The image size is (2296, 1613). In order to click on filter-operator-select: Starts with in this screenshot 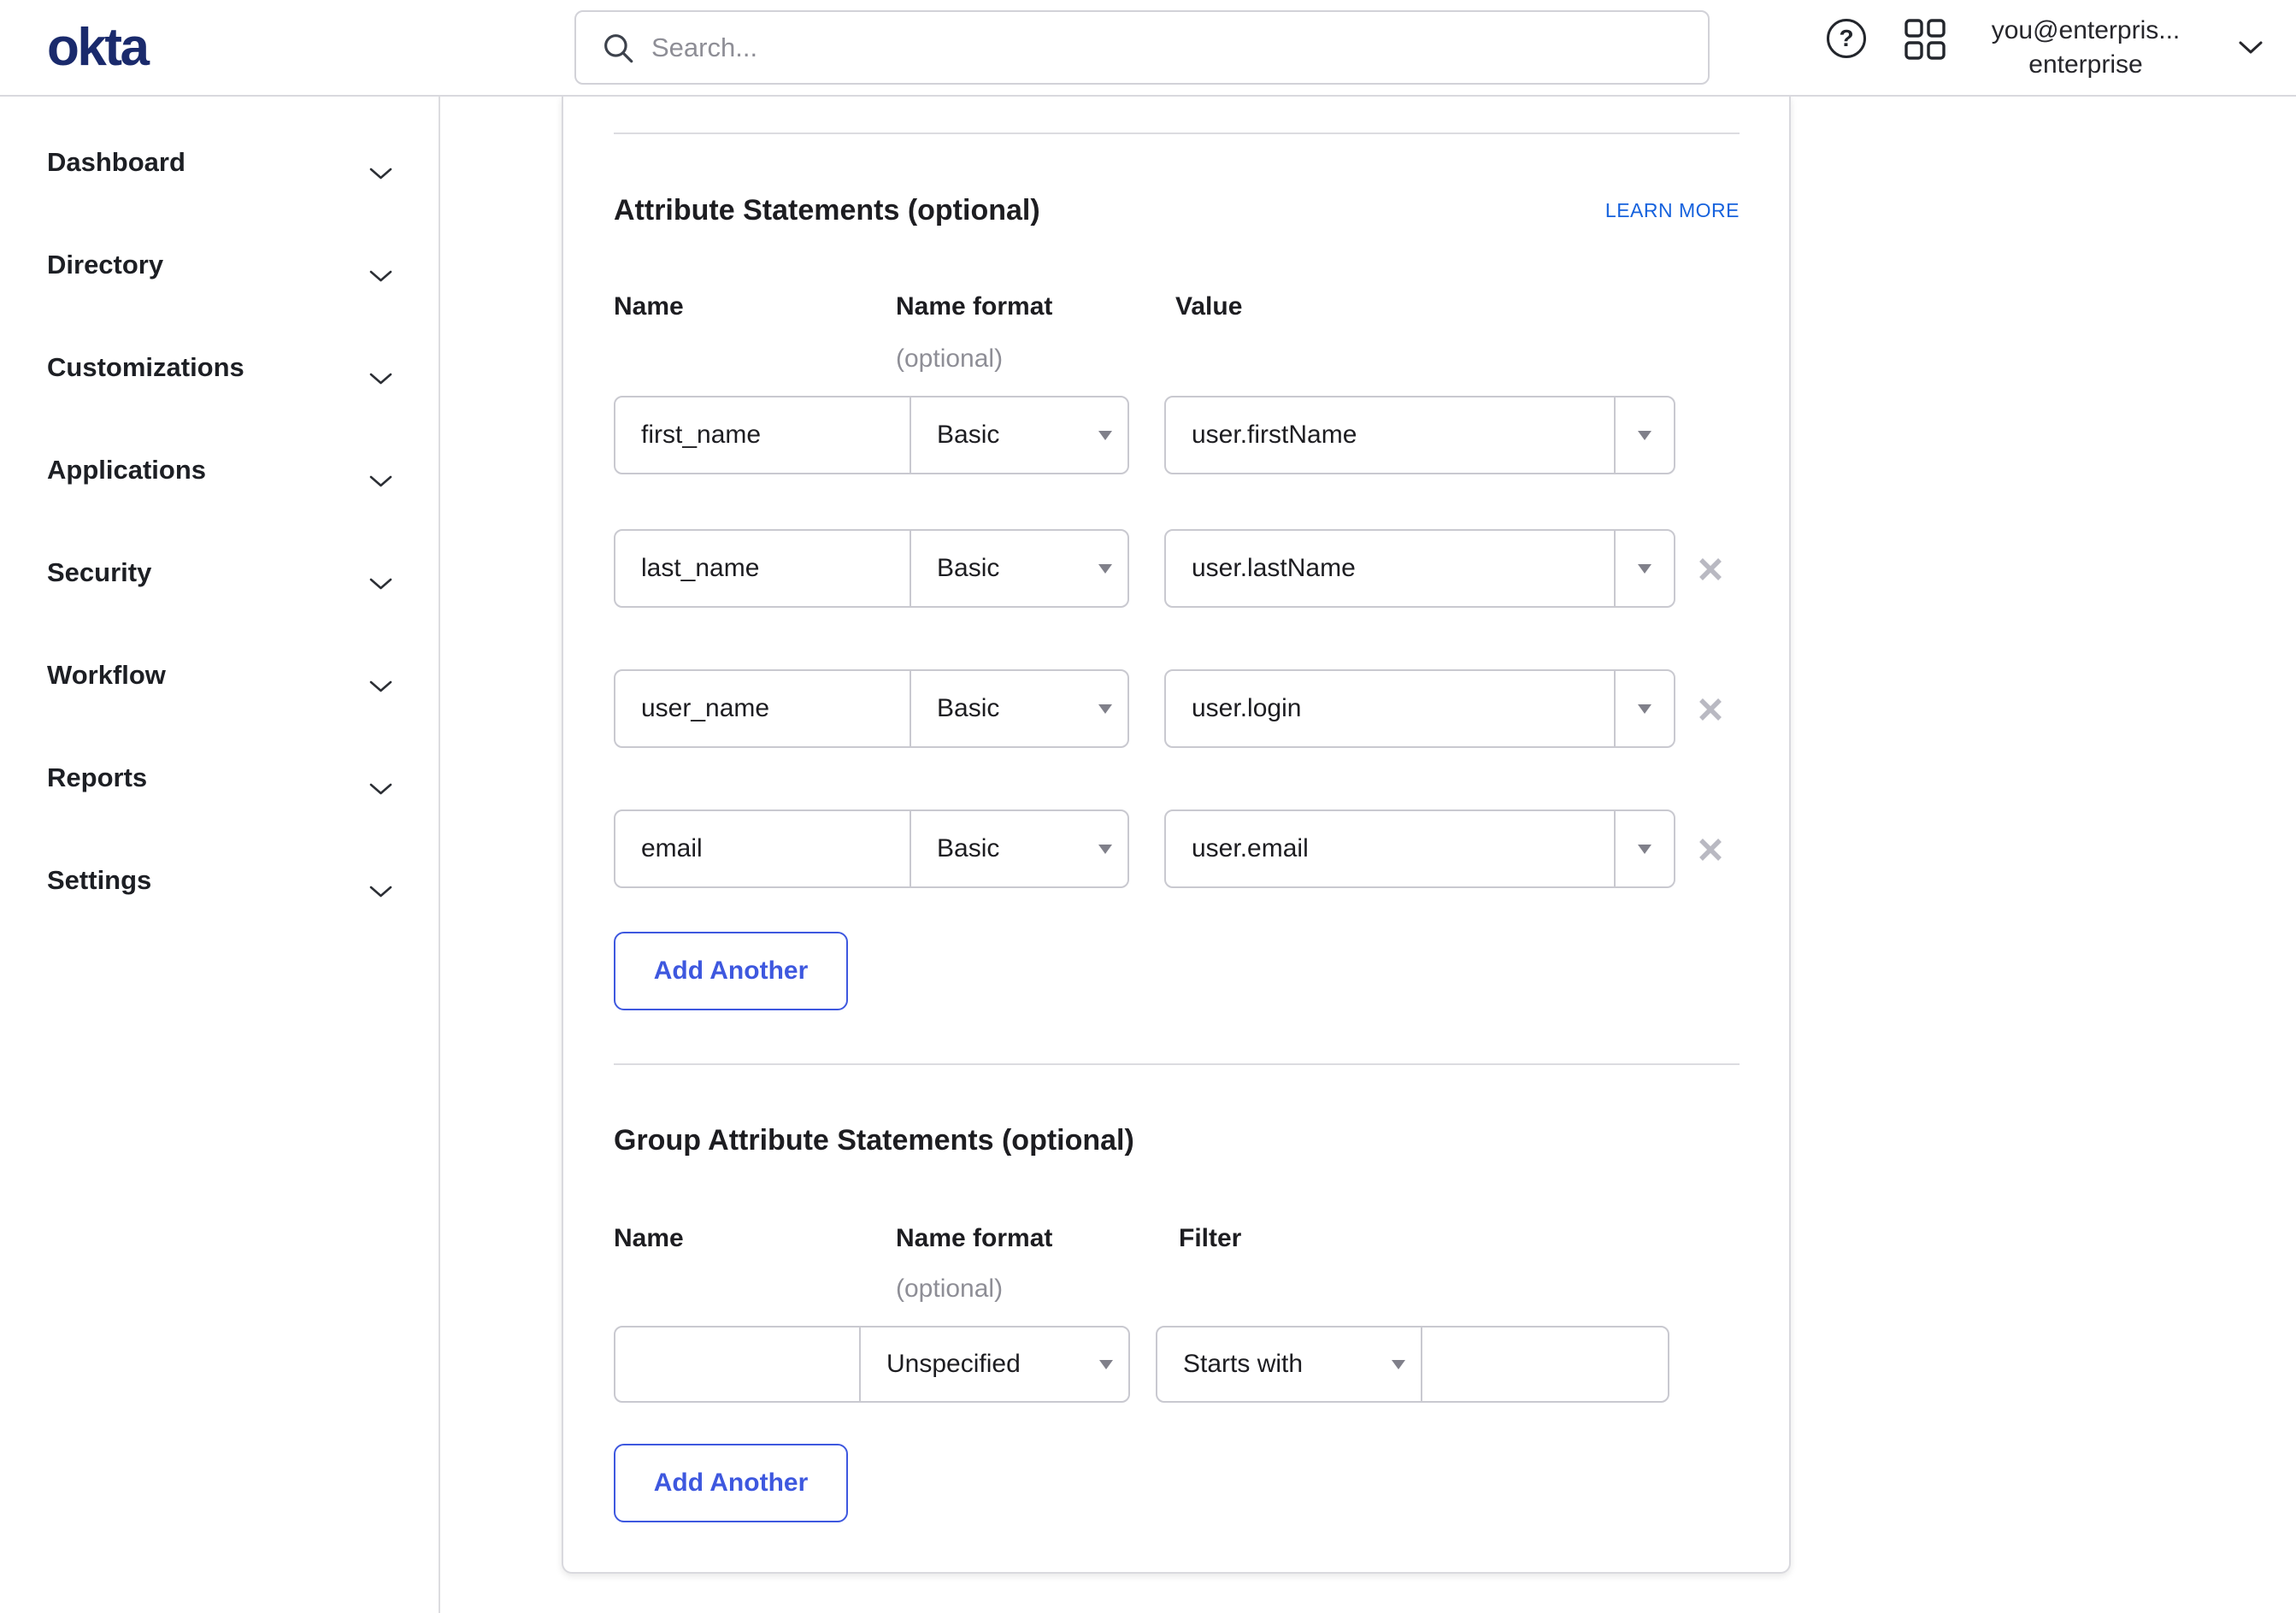, I will do `click(1289, 1364)`.